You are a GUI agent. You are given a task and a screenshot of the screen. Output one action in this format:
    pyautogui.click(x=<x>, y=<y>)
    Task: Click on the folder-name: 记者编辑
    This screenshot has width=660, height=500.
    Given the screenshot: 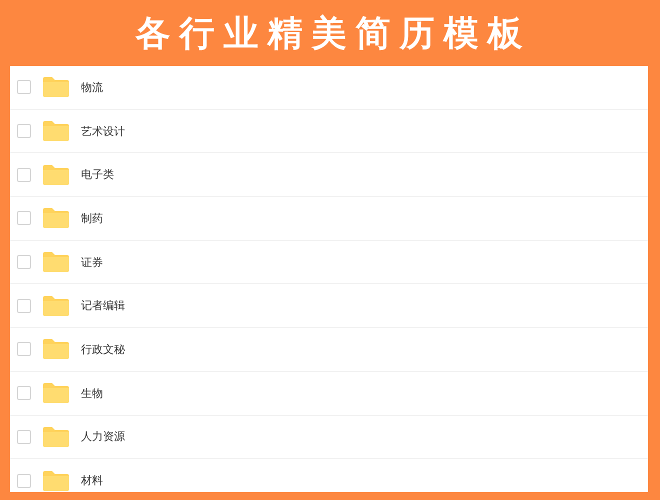 What is the action you would take?
    pyautogui.click(x=103, y=306)
    